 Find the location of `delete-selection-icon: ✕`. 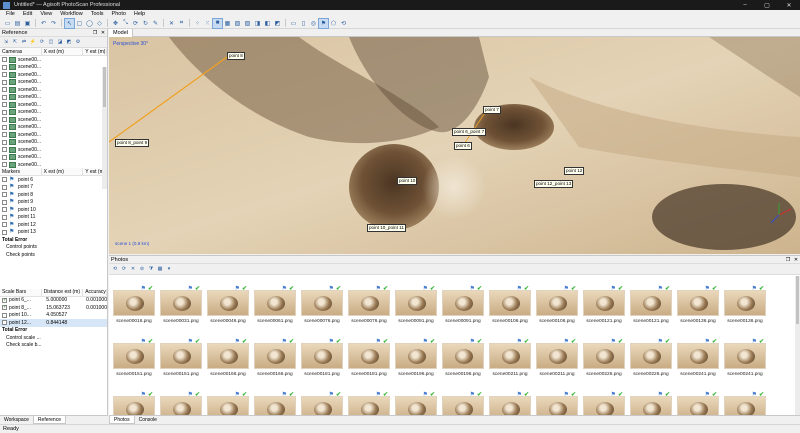

delete-selection-icon: ✕ is located at coordinates (171, 23).